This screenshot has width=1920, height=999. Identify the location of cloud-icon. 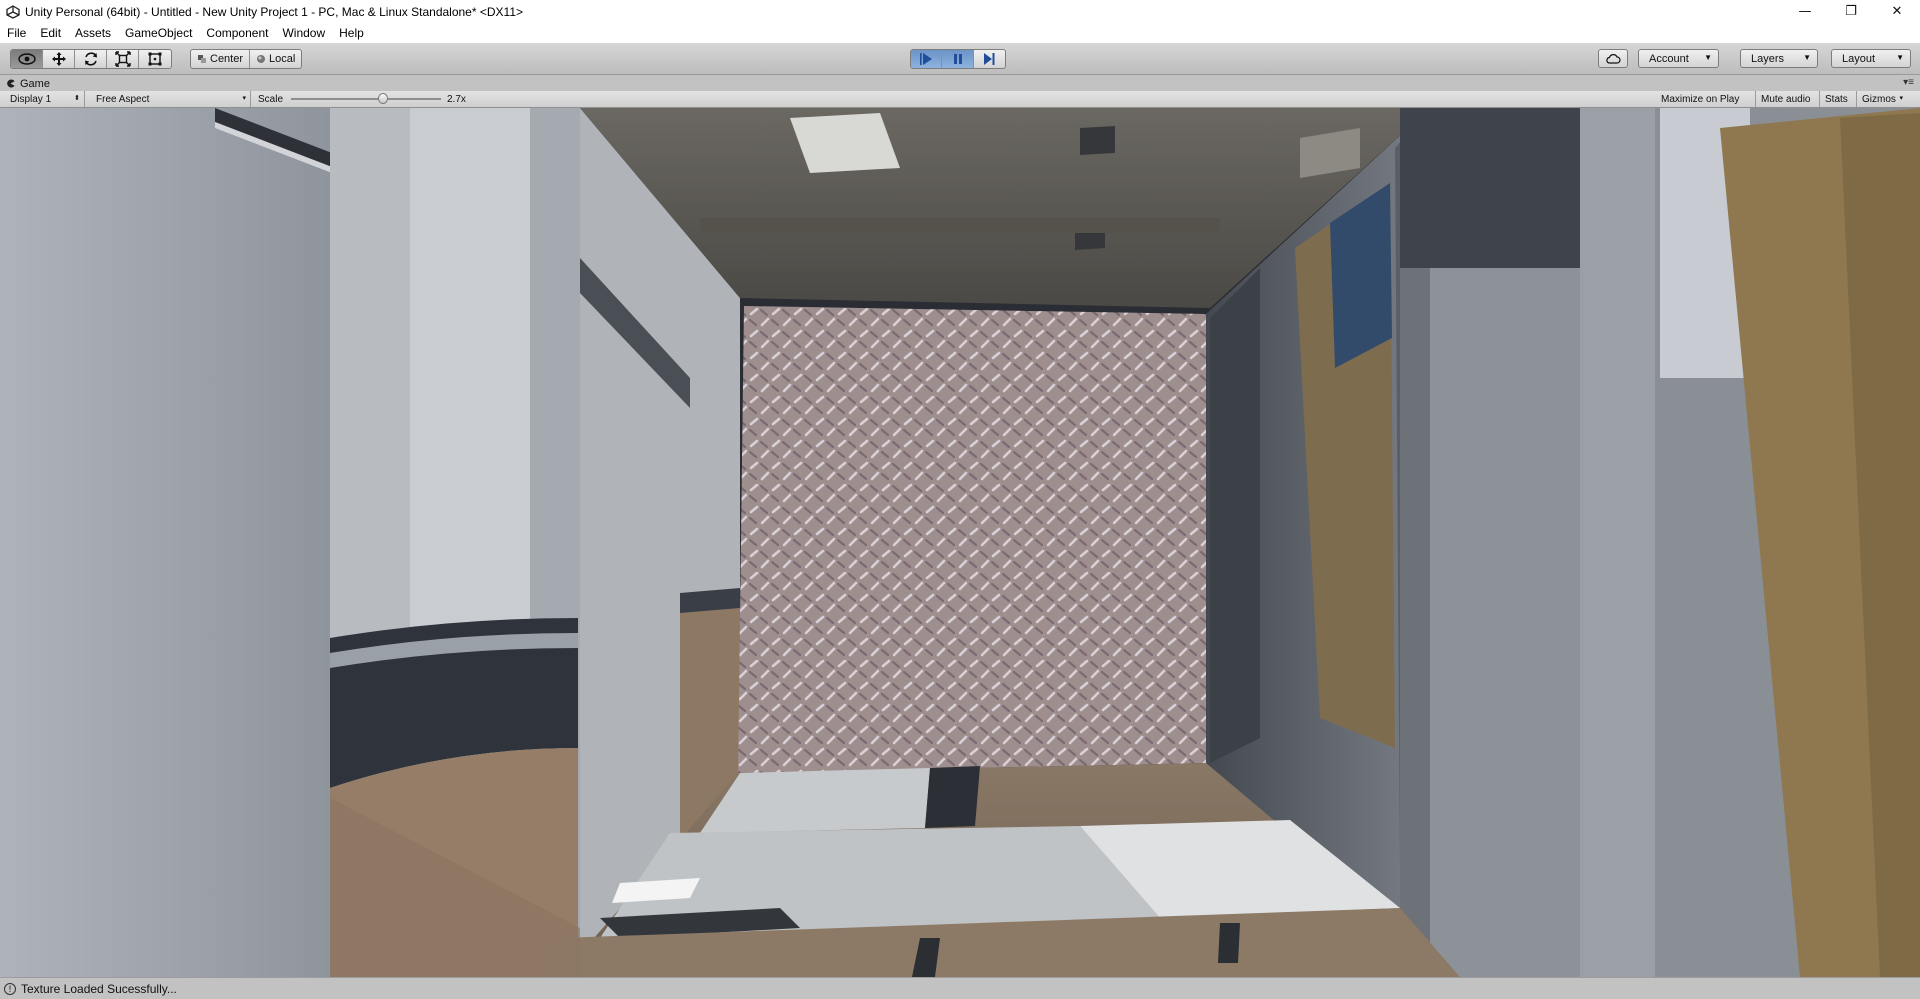
(1613, 58).